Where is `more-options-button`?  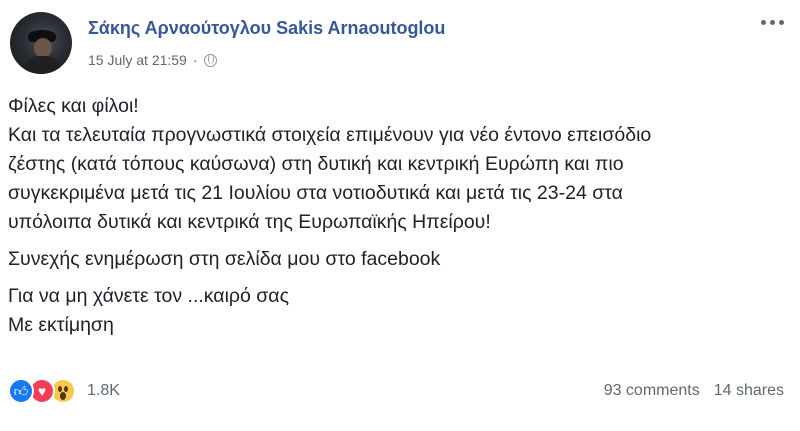 more-options-button is located at coordinates (772, 22).